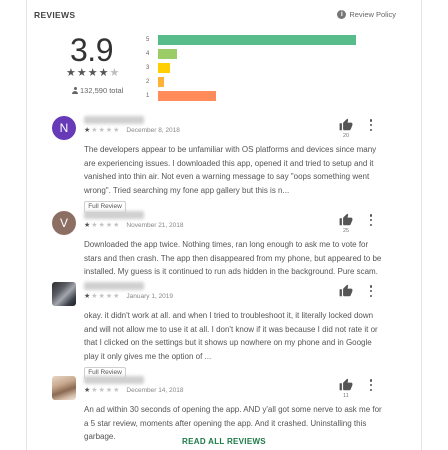 This screenshot has width=448, height=450. I want to click on avatar-letter: V, so click(63, 223).